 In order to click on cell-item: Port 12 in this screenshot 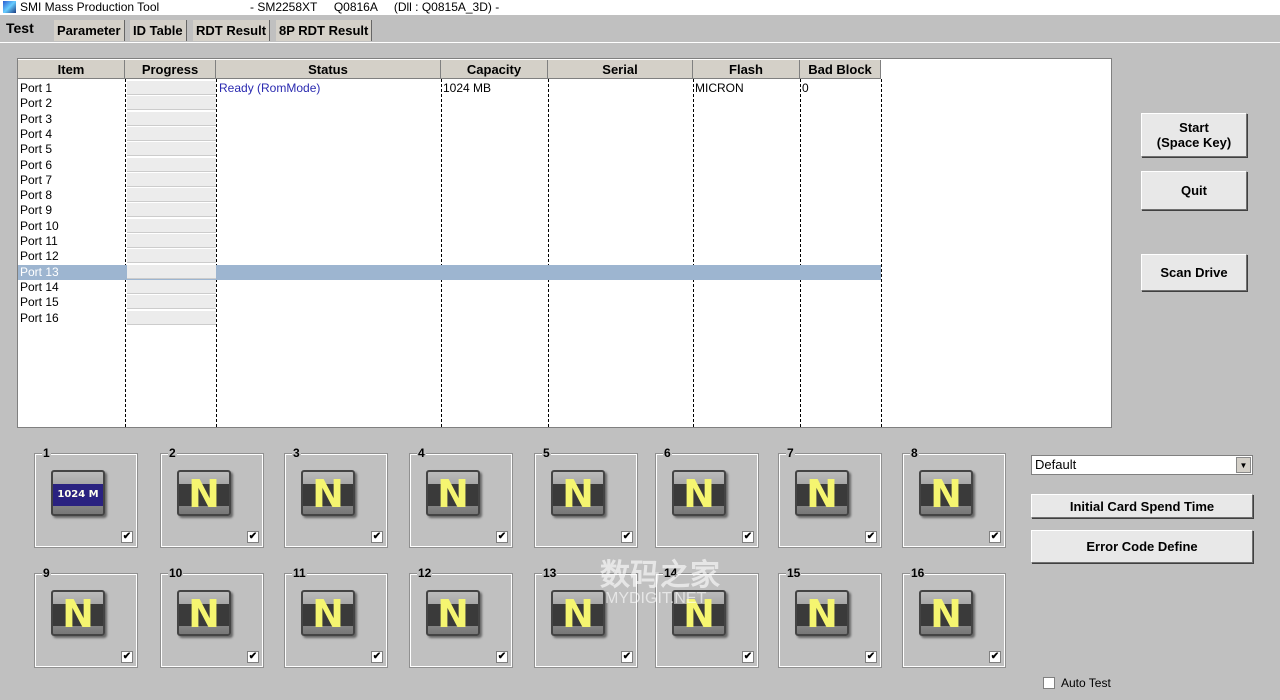, I will do `click(39, 256)`.